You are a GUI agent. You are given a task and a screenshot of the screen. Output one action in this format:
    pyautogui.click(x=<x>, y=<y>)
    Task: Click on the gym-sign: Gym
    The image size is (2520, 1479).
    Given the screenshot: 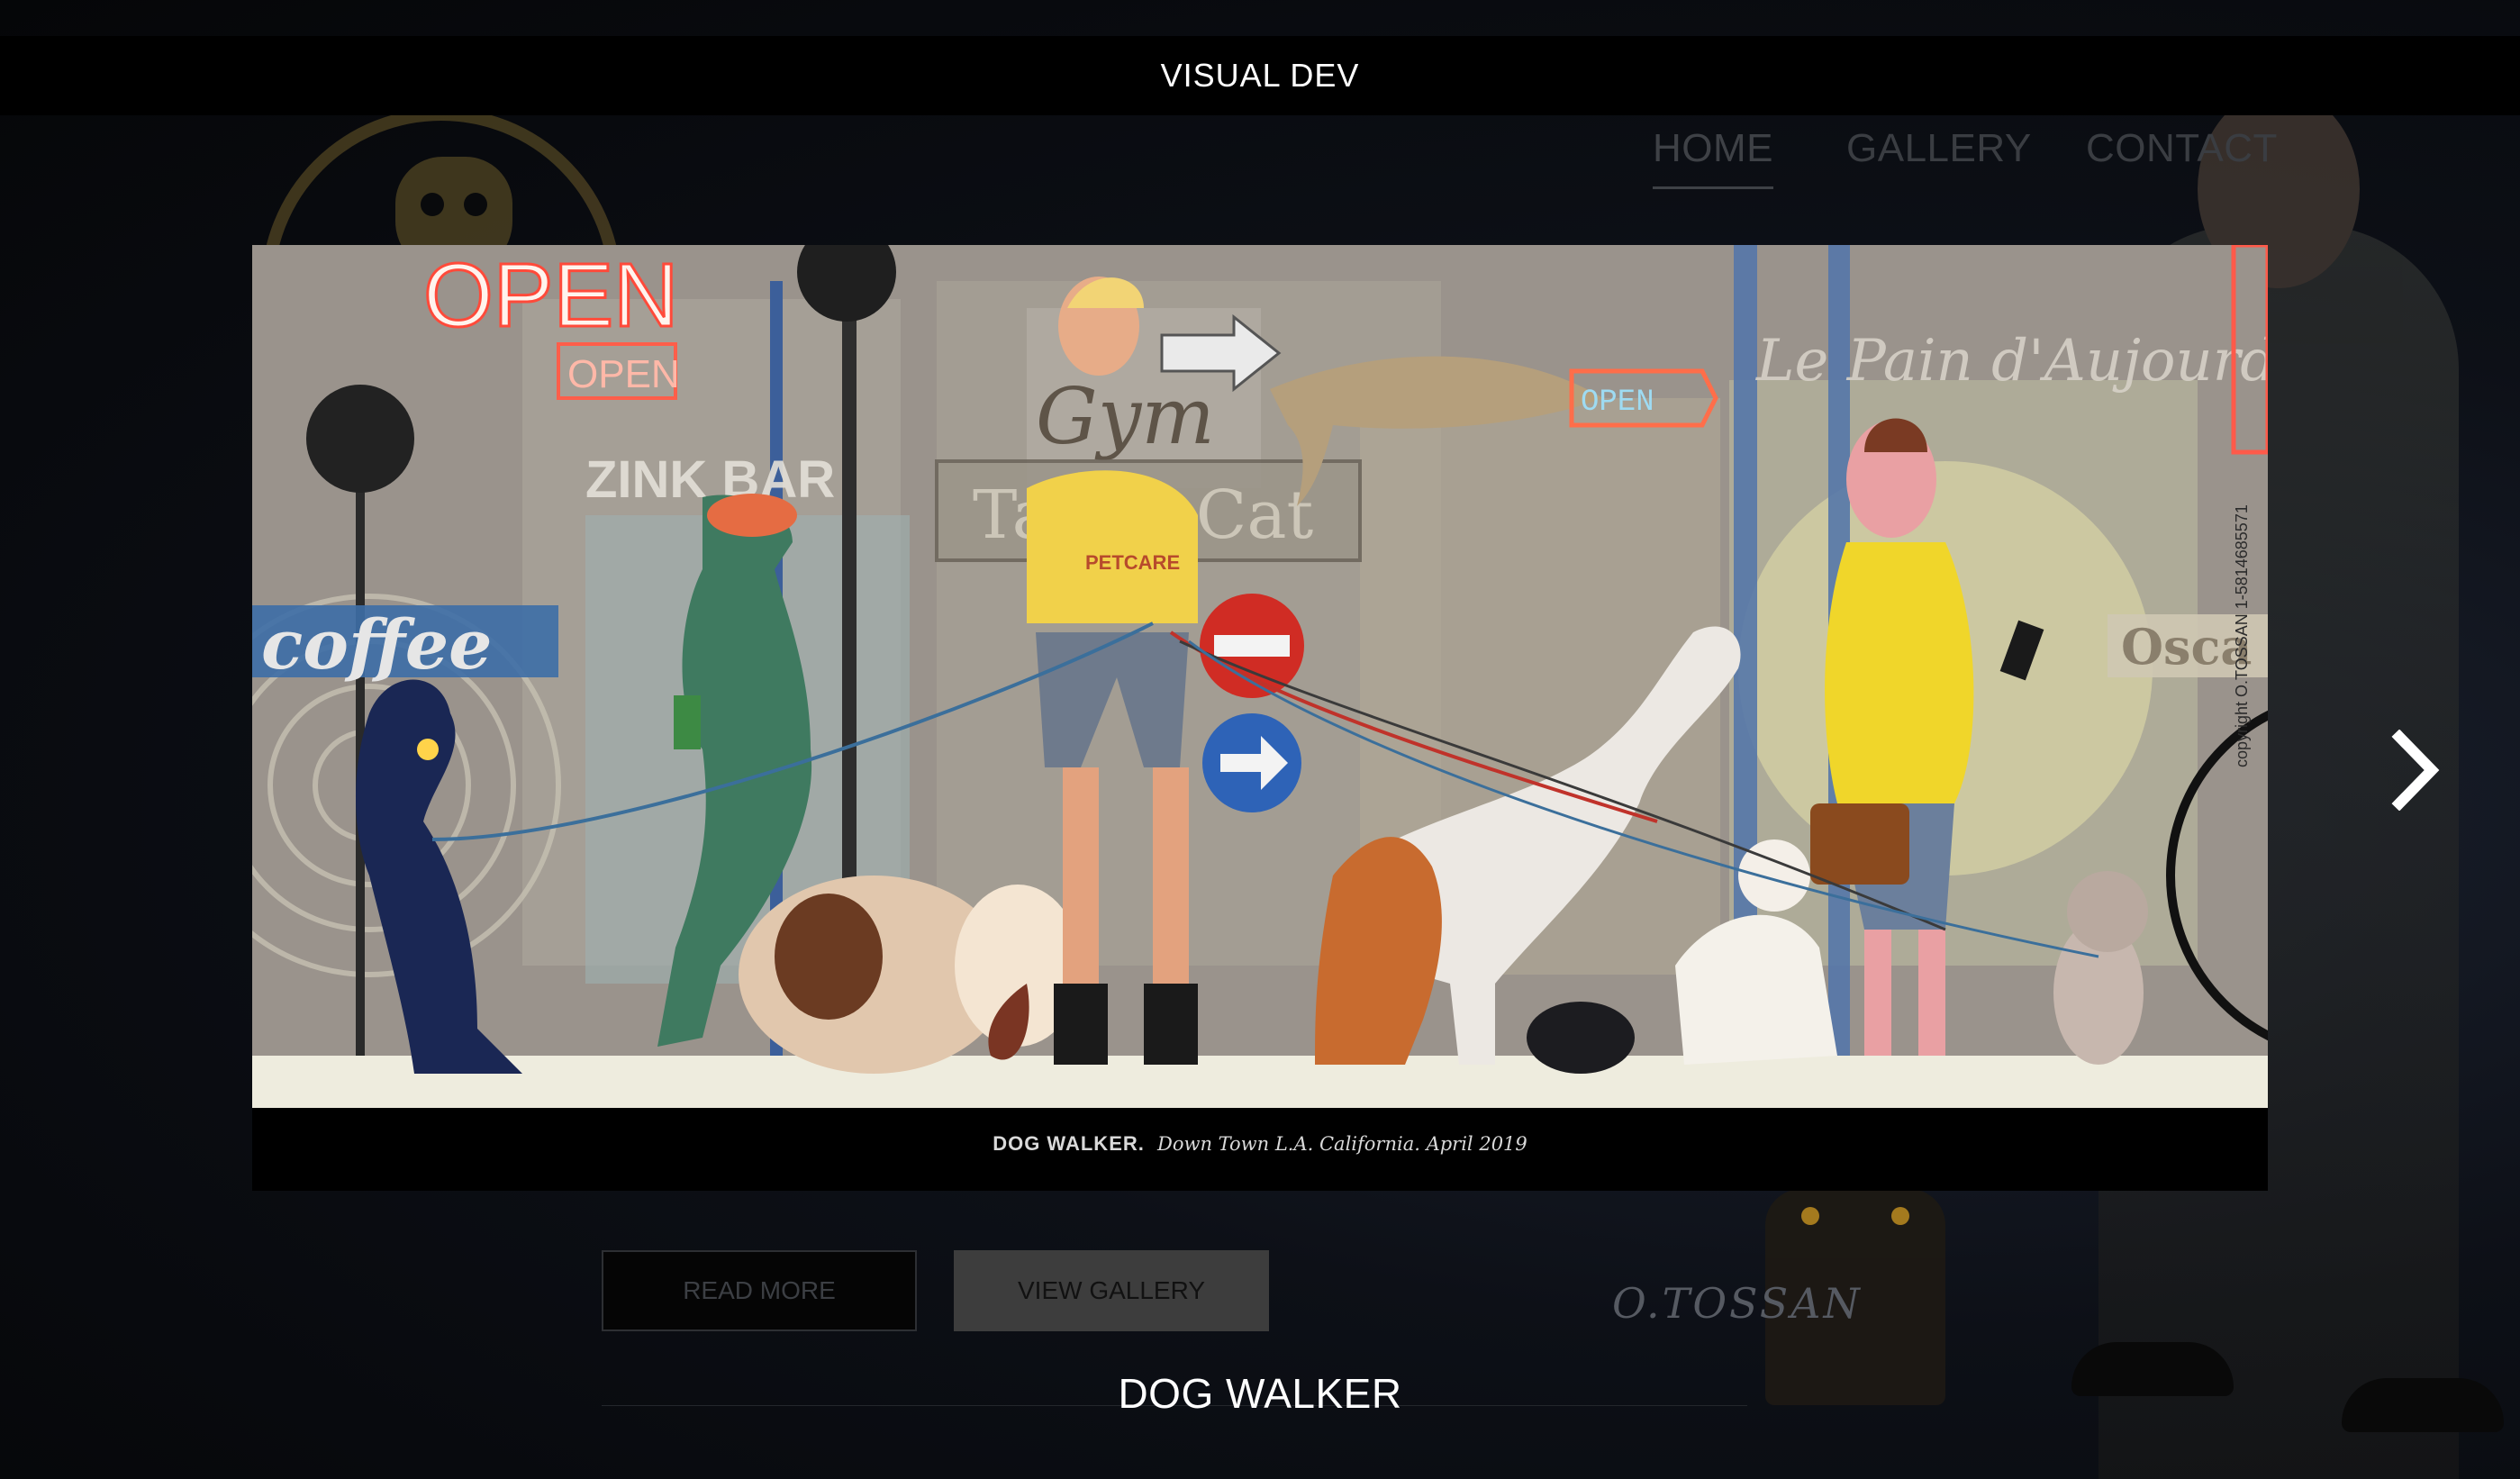 What is the action you would take?
    pyautogui.click(x=1126, y=417)
    